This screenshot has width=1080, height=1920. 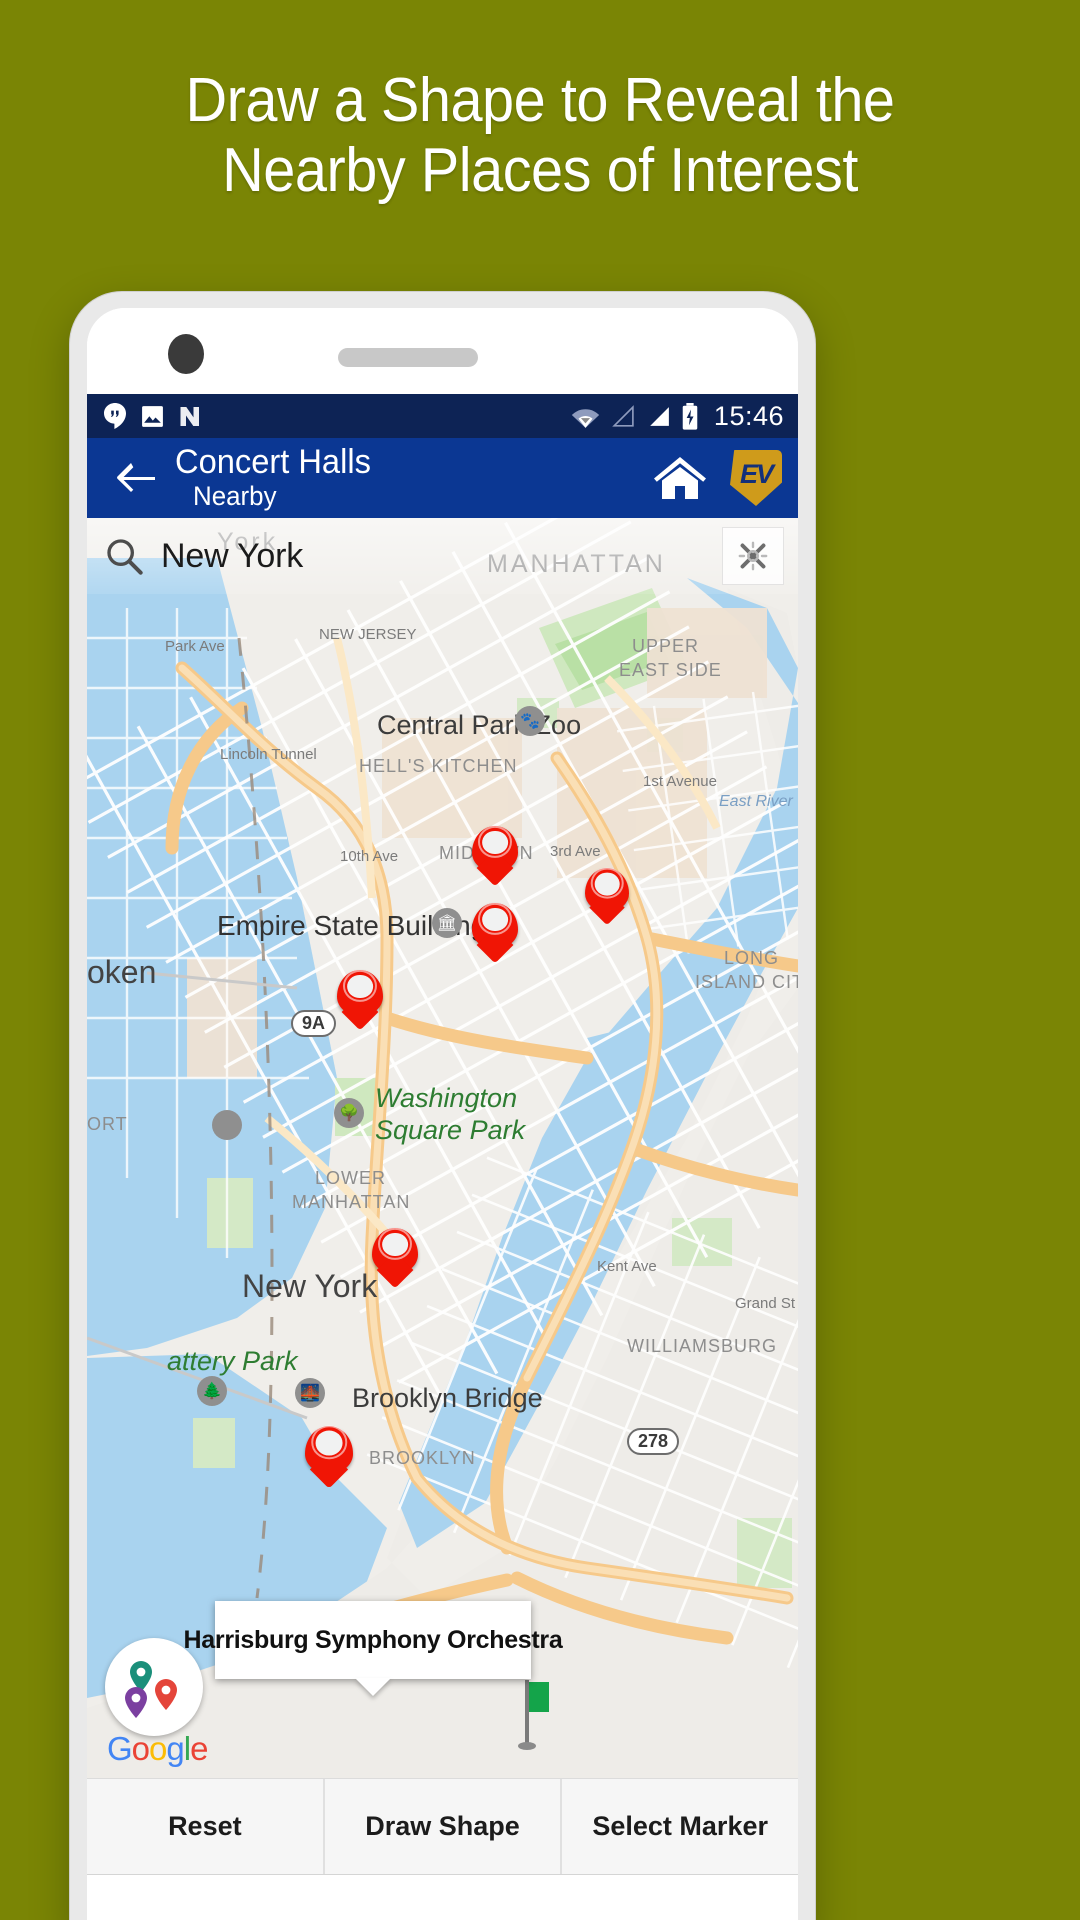 I want to click on back-button, so click(x=136, y=478).